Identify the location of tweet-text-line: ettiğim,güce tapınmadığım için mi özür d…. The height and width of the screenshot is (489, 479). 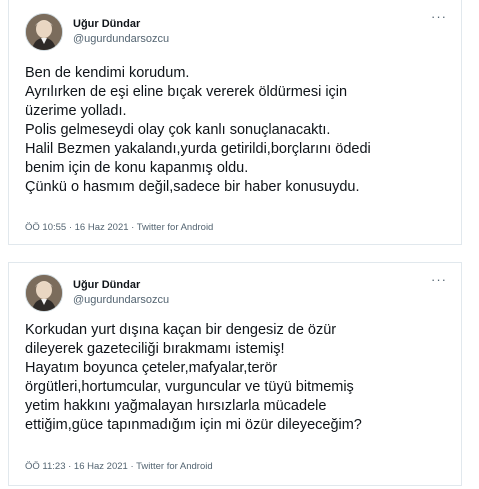
(193, 425).